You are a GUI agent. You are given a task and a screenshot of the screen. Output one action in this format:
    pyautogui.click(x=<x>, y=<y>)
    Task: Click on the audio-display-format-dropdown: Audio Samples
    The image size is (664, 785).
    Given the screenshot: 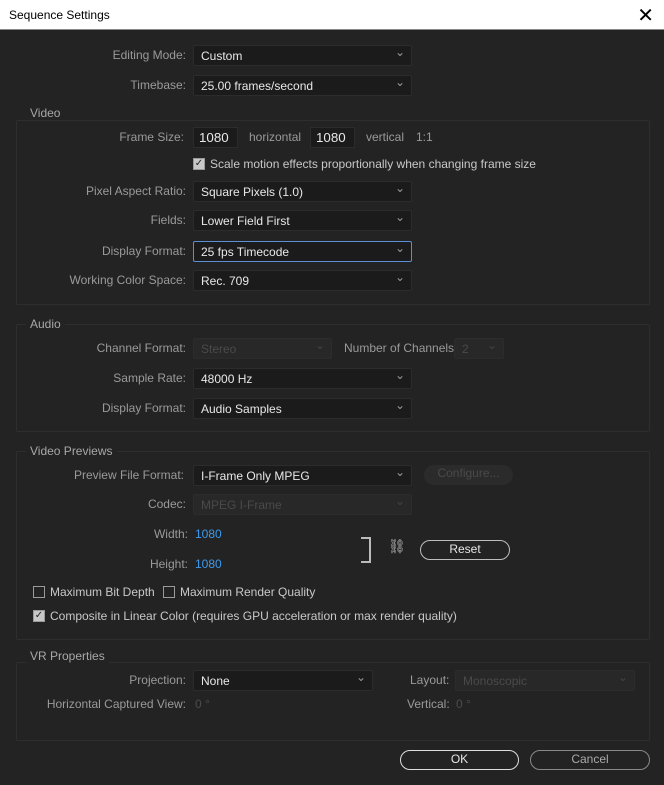 What is the action you would take?
    pyautogui.click(x=302, y=408)
    